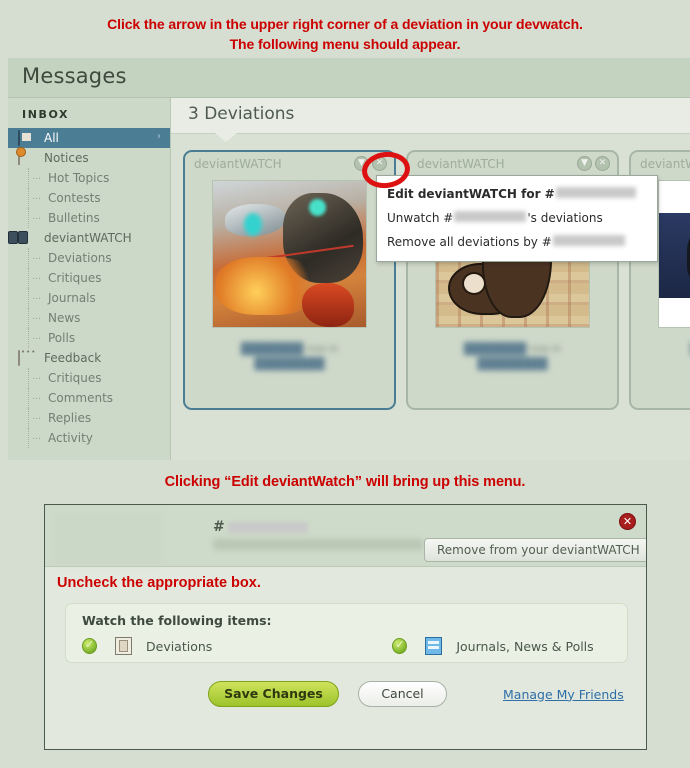  Describe the element at coordinates (123, 646) in the screenshot. I see `deviation-icon` at that location.